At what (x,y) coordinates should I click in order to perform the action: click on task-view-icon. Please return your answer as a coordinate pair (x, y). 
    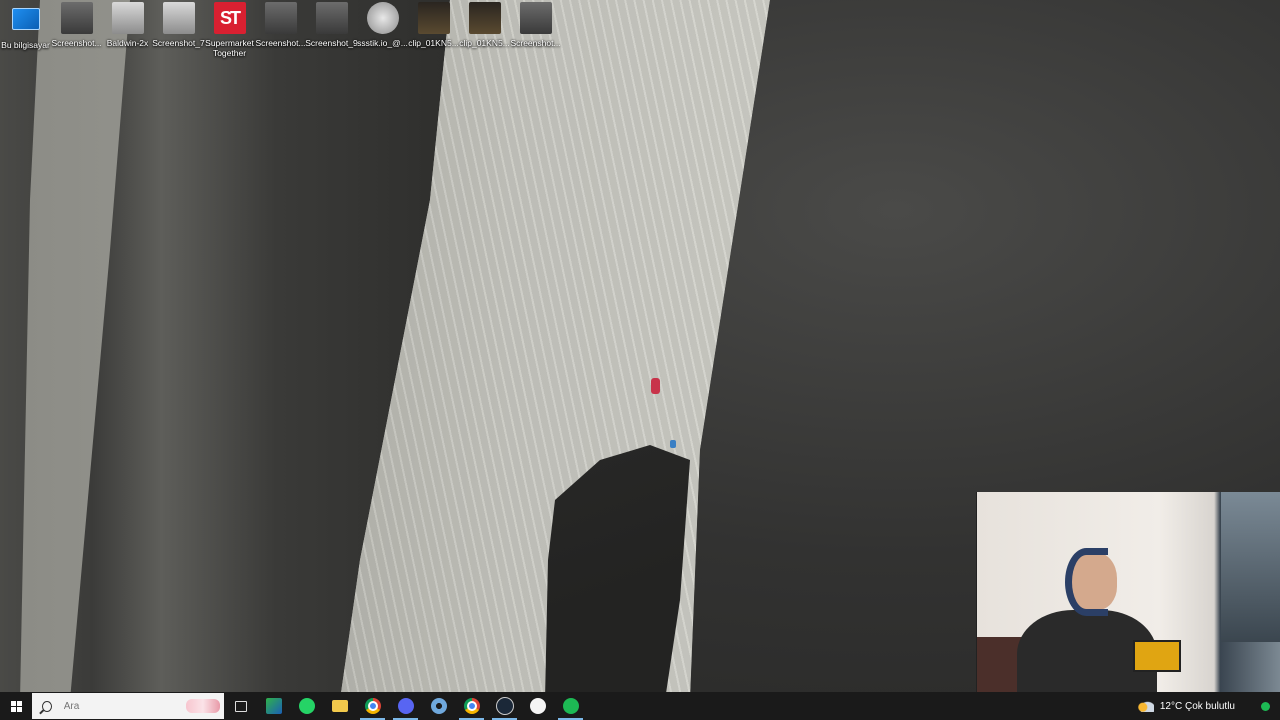
    Looking at the image, I should click on (240, 706).